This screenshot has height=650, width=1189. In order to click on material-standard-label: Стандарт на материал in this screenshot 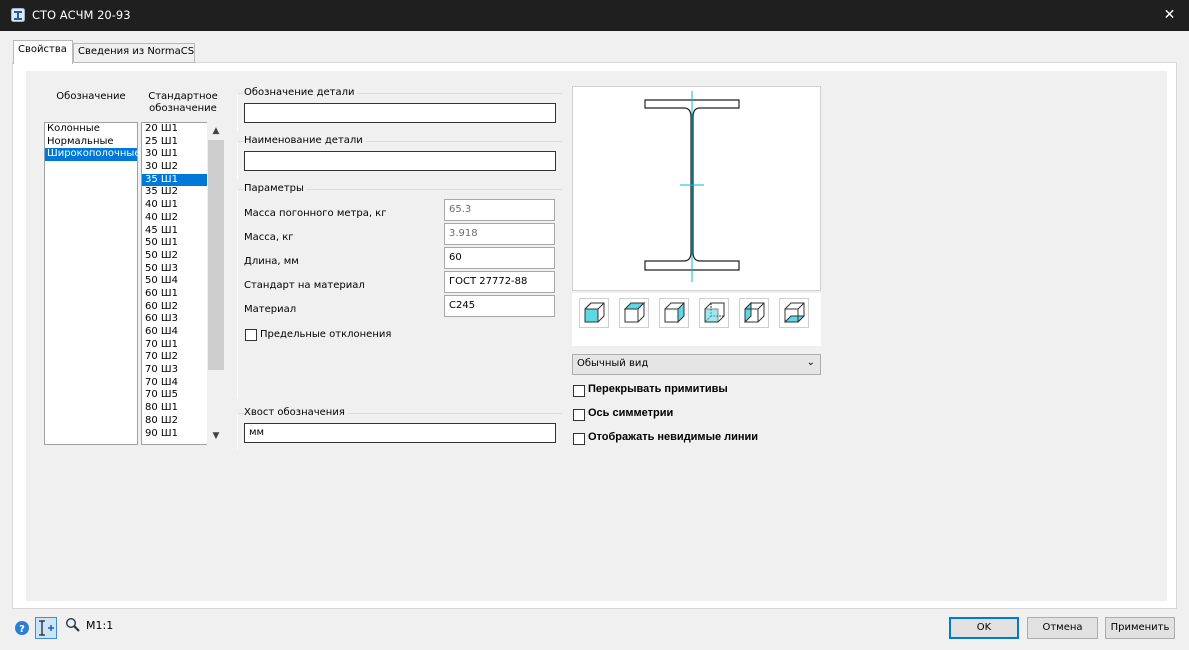, I will do `click(304, 285)`.